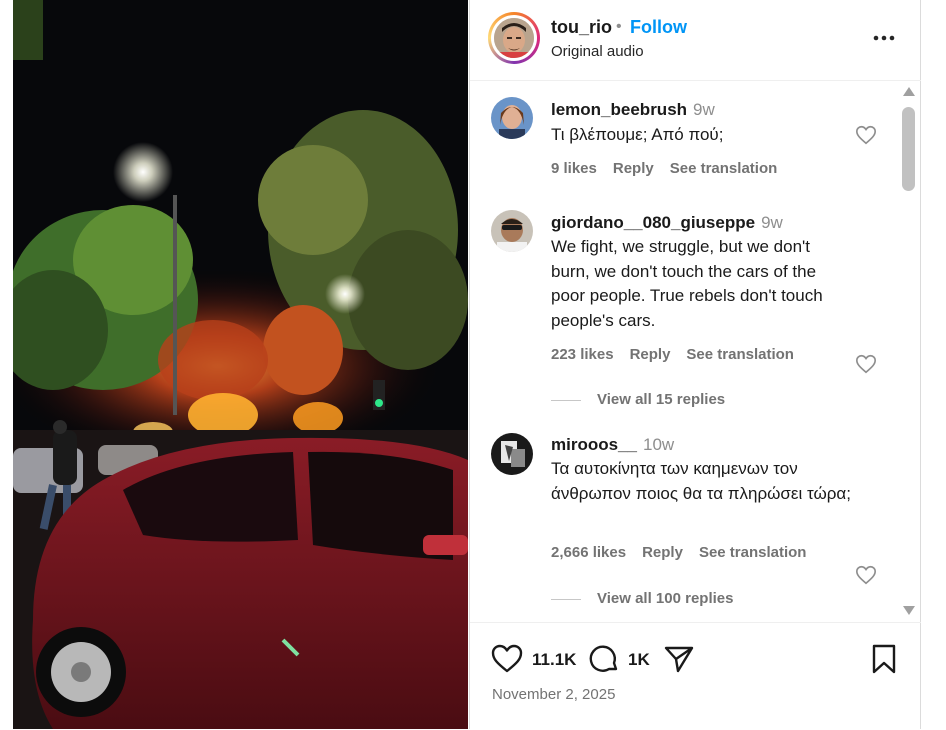 This screenshot has height=730, width=946. What do you see at coordinates (574, 168) in the screenshot?
I see `comment-likes: 9 likes` at bounding box center [574, 168].